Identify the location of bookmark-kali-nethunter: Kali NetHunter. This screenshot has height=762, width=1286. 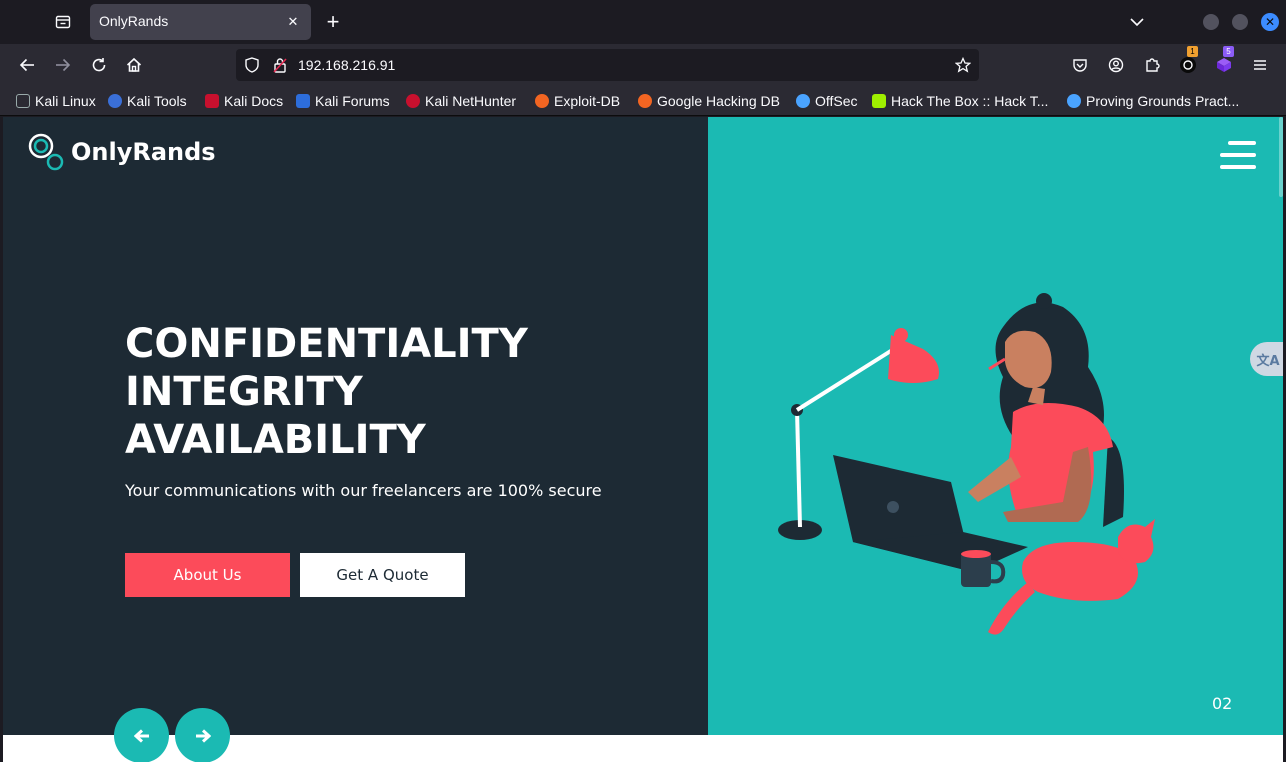
(461, 101).